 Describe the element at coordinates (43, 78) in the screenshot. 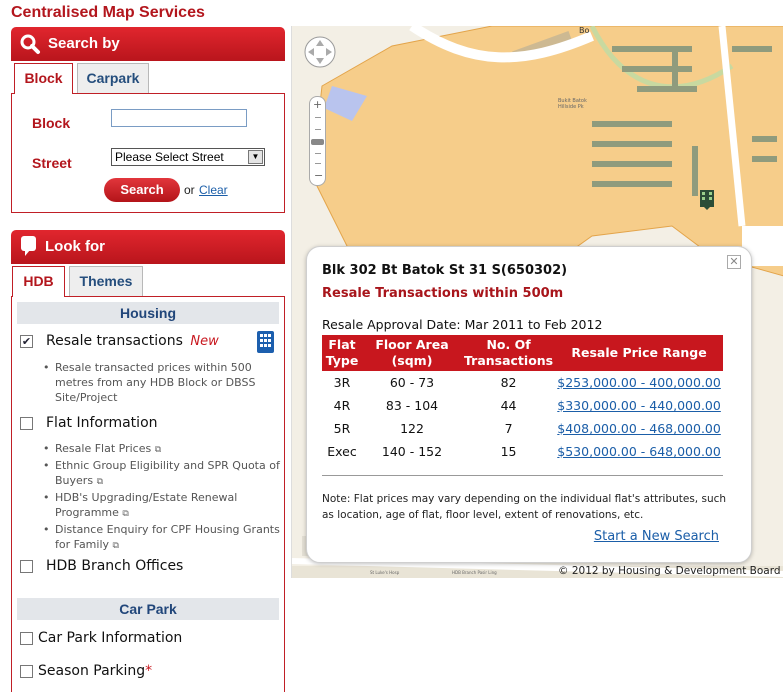

I see `tab-block: Block` at that location.